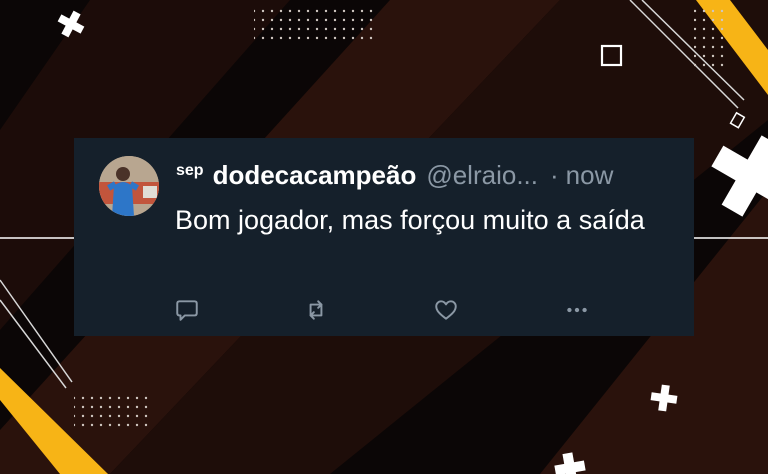  What do you see at coordinates (590, 175) in the screenshot?
I see `timestamp: now` at bounding box center [590, 175].